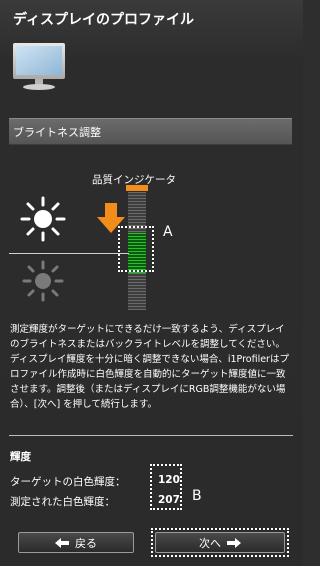 Image resolution: width=320 pixels, height=566 pixels. I want to click on arrow-right-icon, so click(234, 542).